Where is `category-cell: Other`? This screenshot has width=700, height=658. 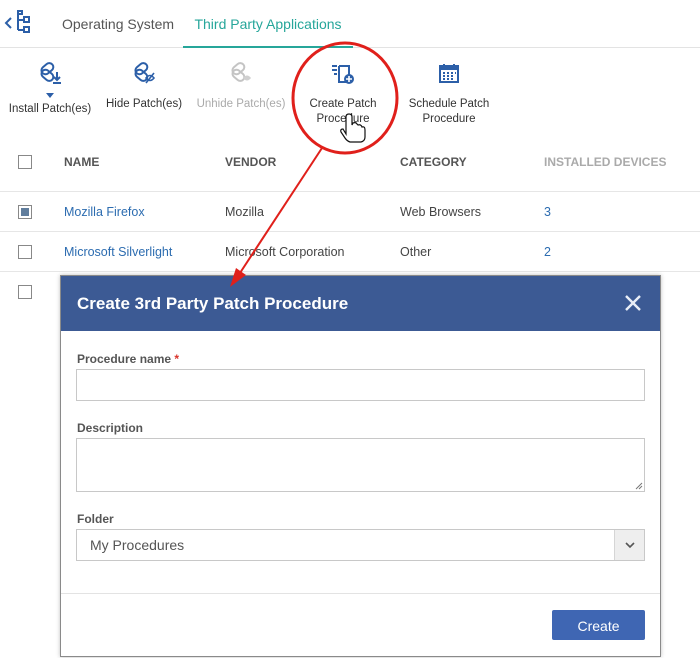 category-cell: Other is located at coordinates (416, 252).